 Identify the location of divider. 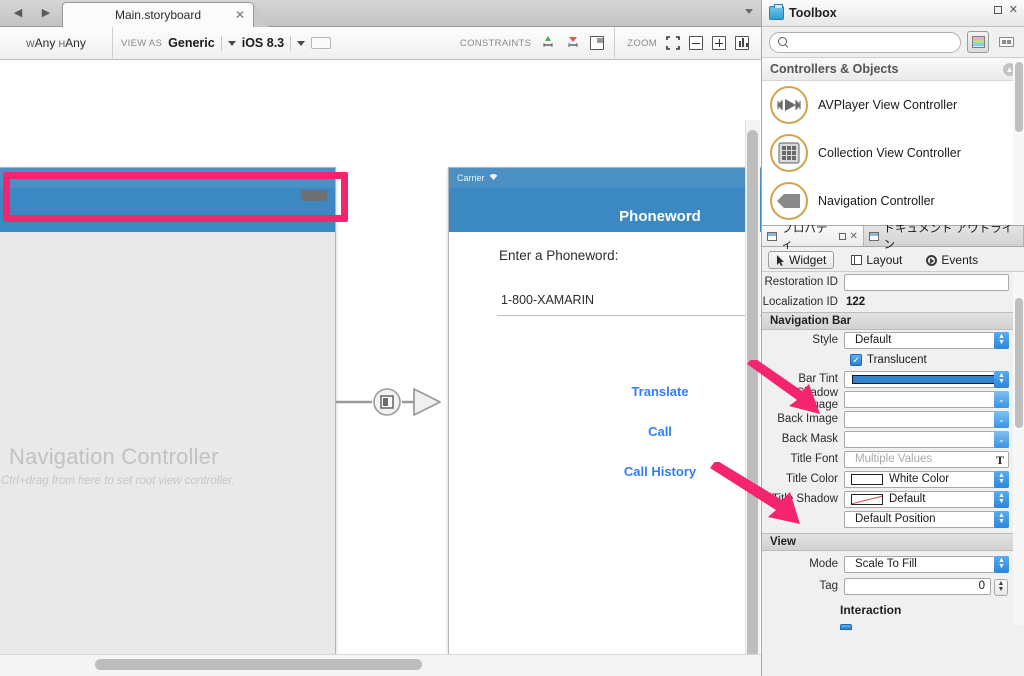
(291, 43).